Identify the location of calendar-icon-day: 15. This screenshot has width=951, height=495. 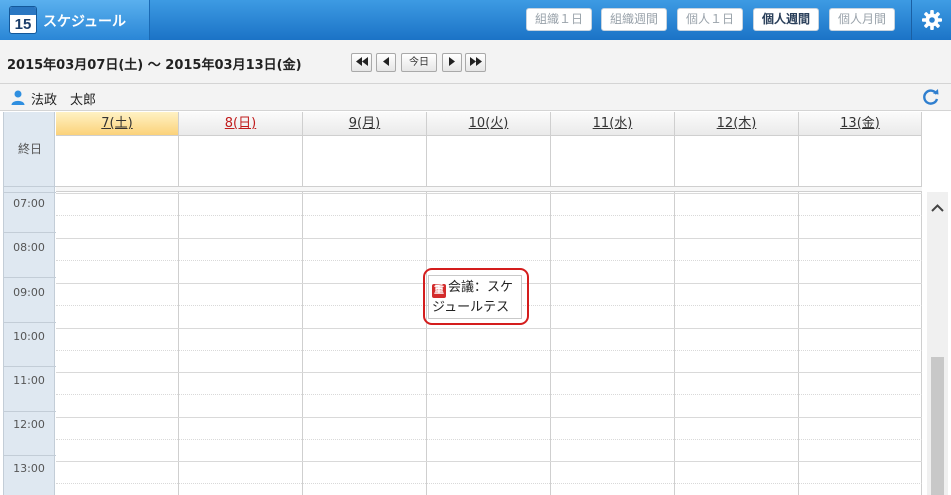
(23, 24).